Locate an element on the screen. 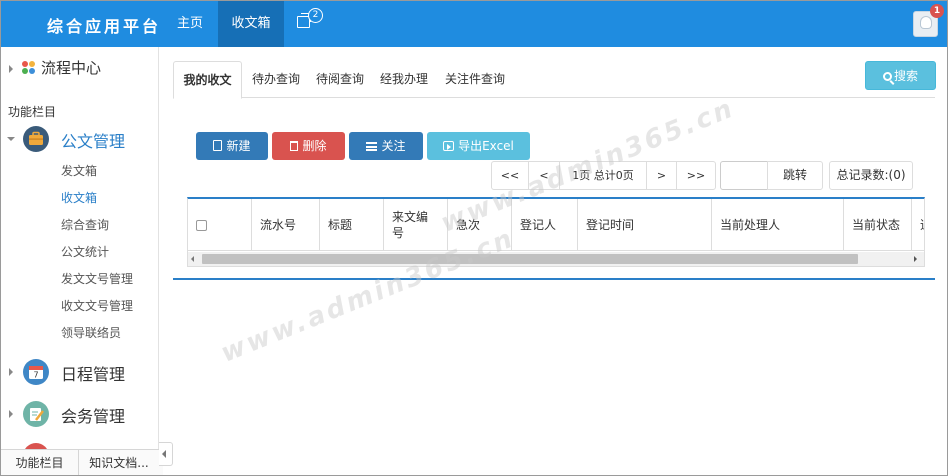 This screenshot has height=476, width=948. tab-function-menu: 功能栏目 is located at coordinates (40, 462).